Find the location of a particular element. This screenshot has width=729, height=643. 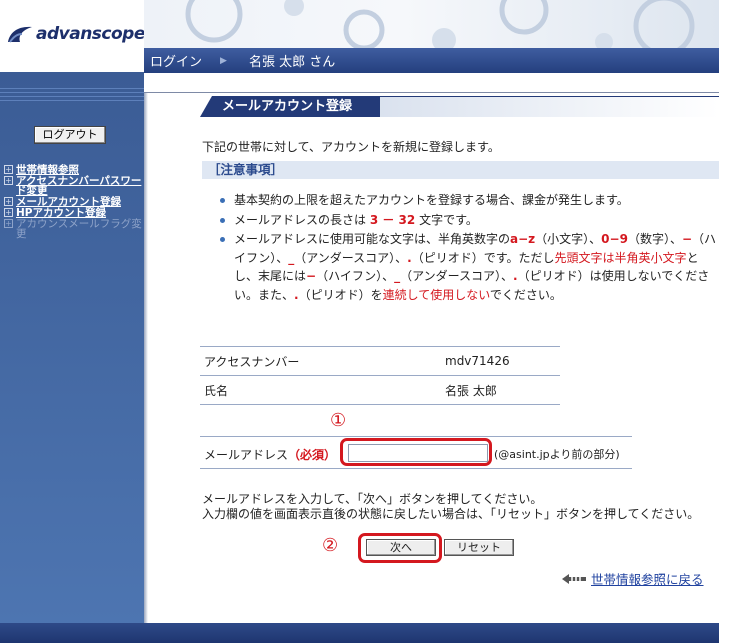

section-title: メールアカウント登録 is located at coordinates (459, 105).